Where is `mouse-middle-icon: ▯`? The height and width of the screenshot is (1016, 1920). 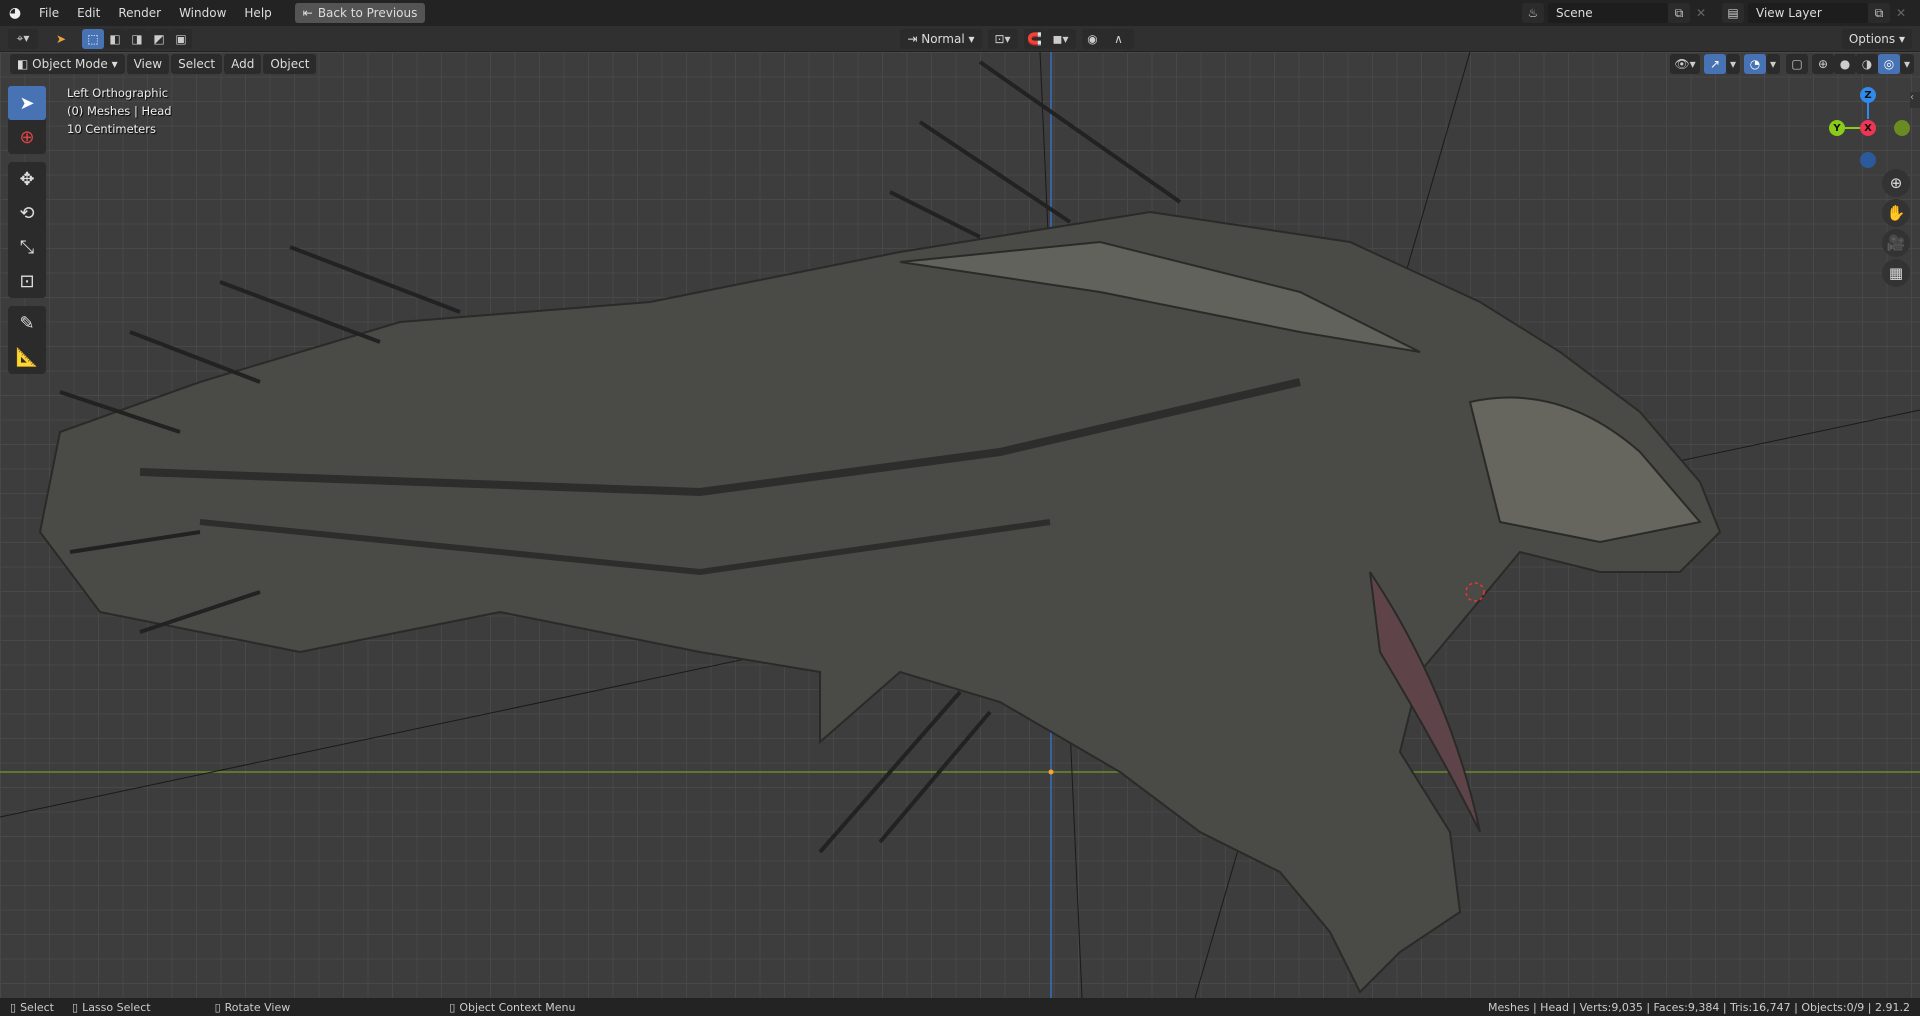 mouse-middle-icon: ▯ is located at coordinates (217, 1007).